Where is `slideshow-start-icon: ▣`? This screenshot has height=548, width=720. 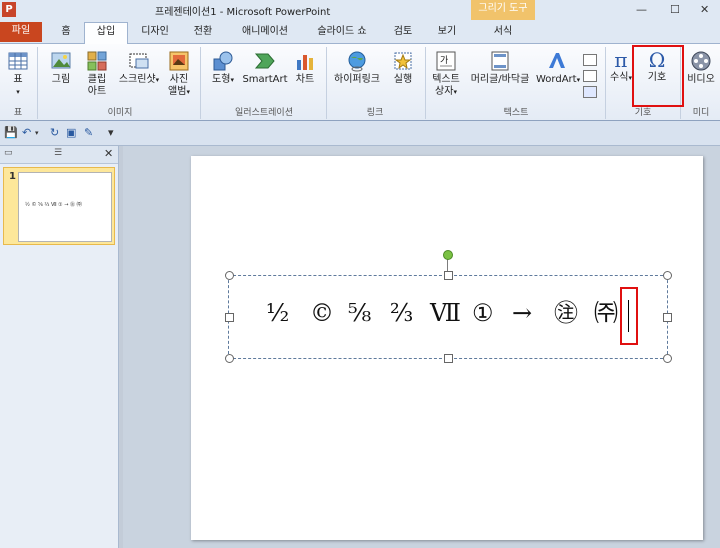 slideshow-start-icon: ▣ is located at coordinates (71, 132).